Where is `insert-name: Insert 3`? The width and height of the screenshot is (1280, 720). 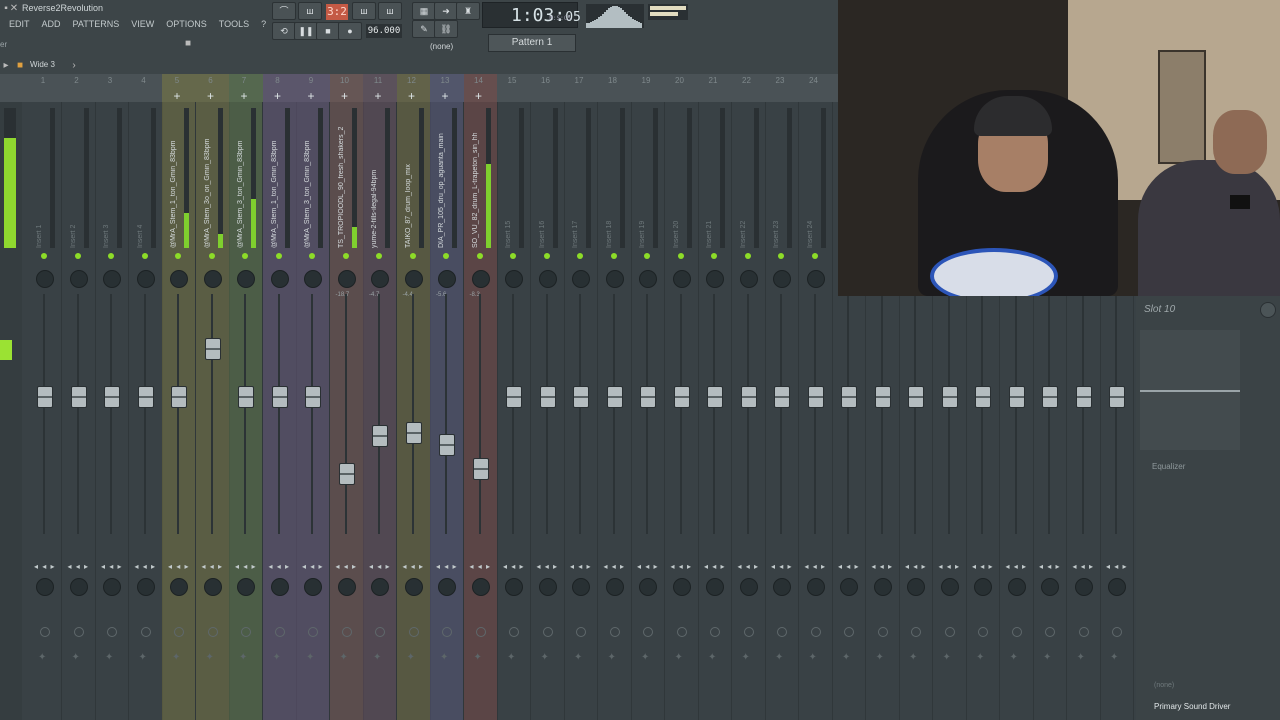
insert-name: Insert 3 is located at coordinates (110, 178).